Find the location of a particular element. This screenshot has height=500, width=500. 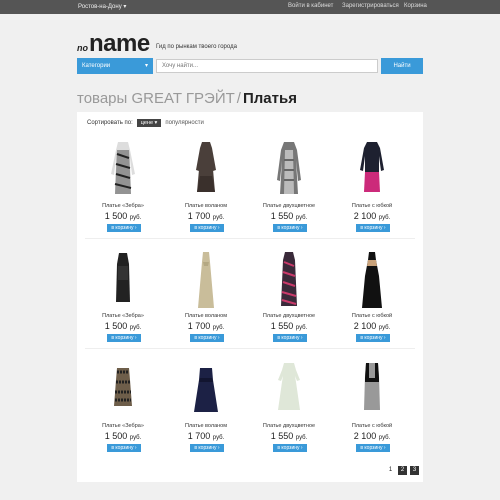

category-label: Категории is located at coordinates (96, 66).